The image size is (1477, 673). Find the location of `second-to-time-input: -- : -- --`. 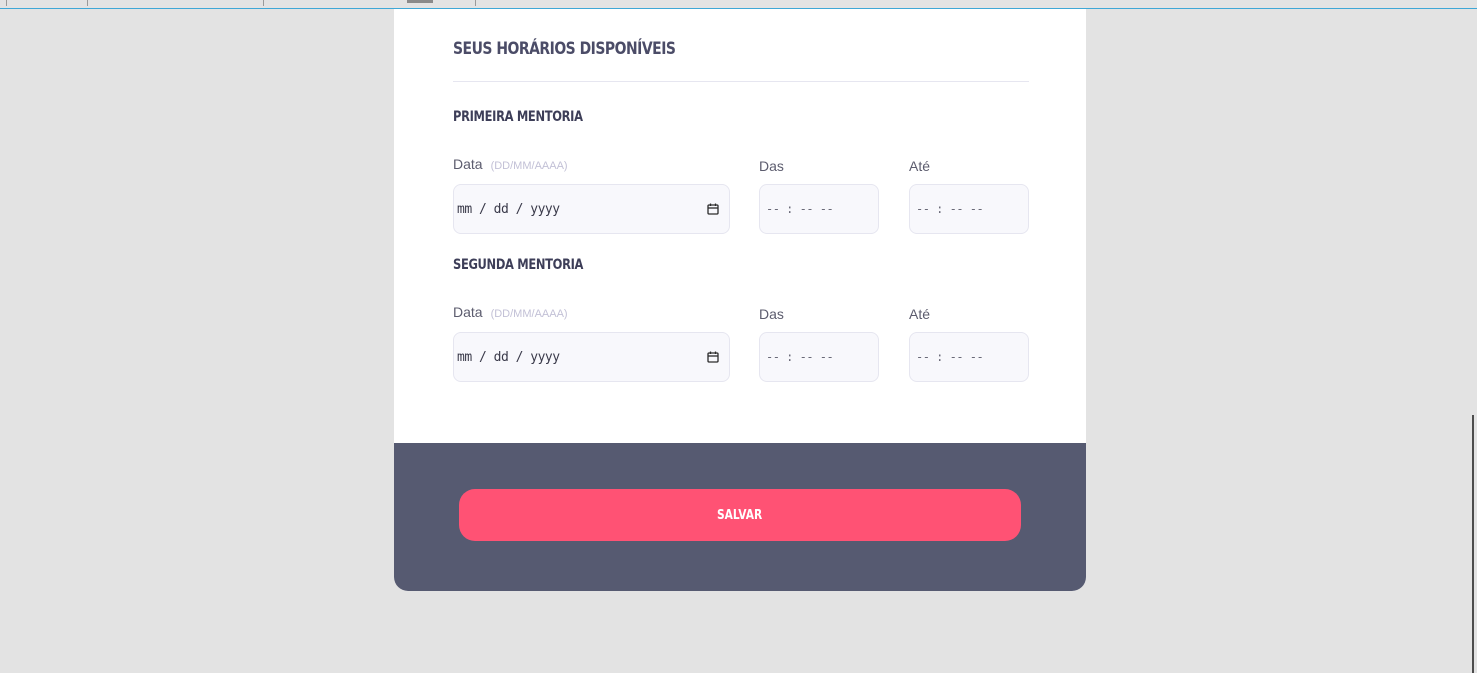

second-to-time-input: -- : -- -- is located at coordinates (969, 357).